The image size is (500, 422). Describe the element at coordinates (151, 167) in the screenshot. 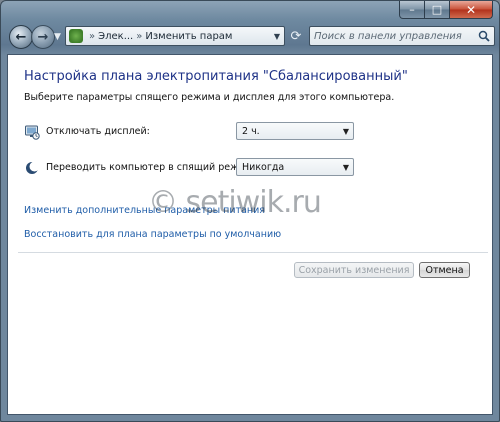

I see `sleep-label: Переводить компьютер в спящий режим:` at that location.